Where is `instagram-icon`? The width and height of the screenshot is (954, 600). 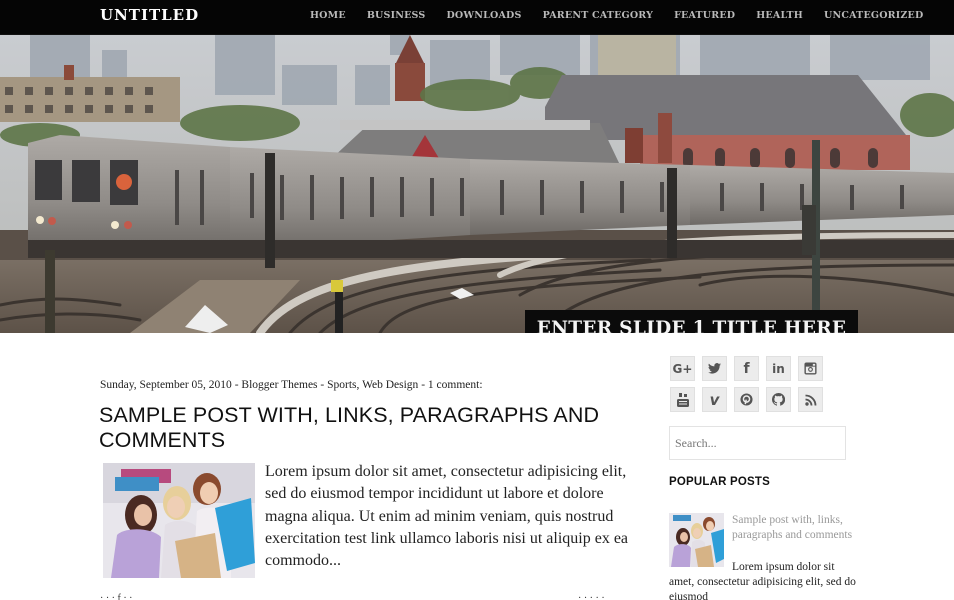
instagram-icon is located at coordinates (810, 368).